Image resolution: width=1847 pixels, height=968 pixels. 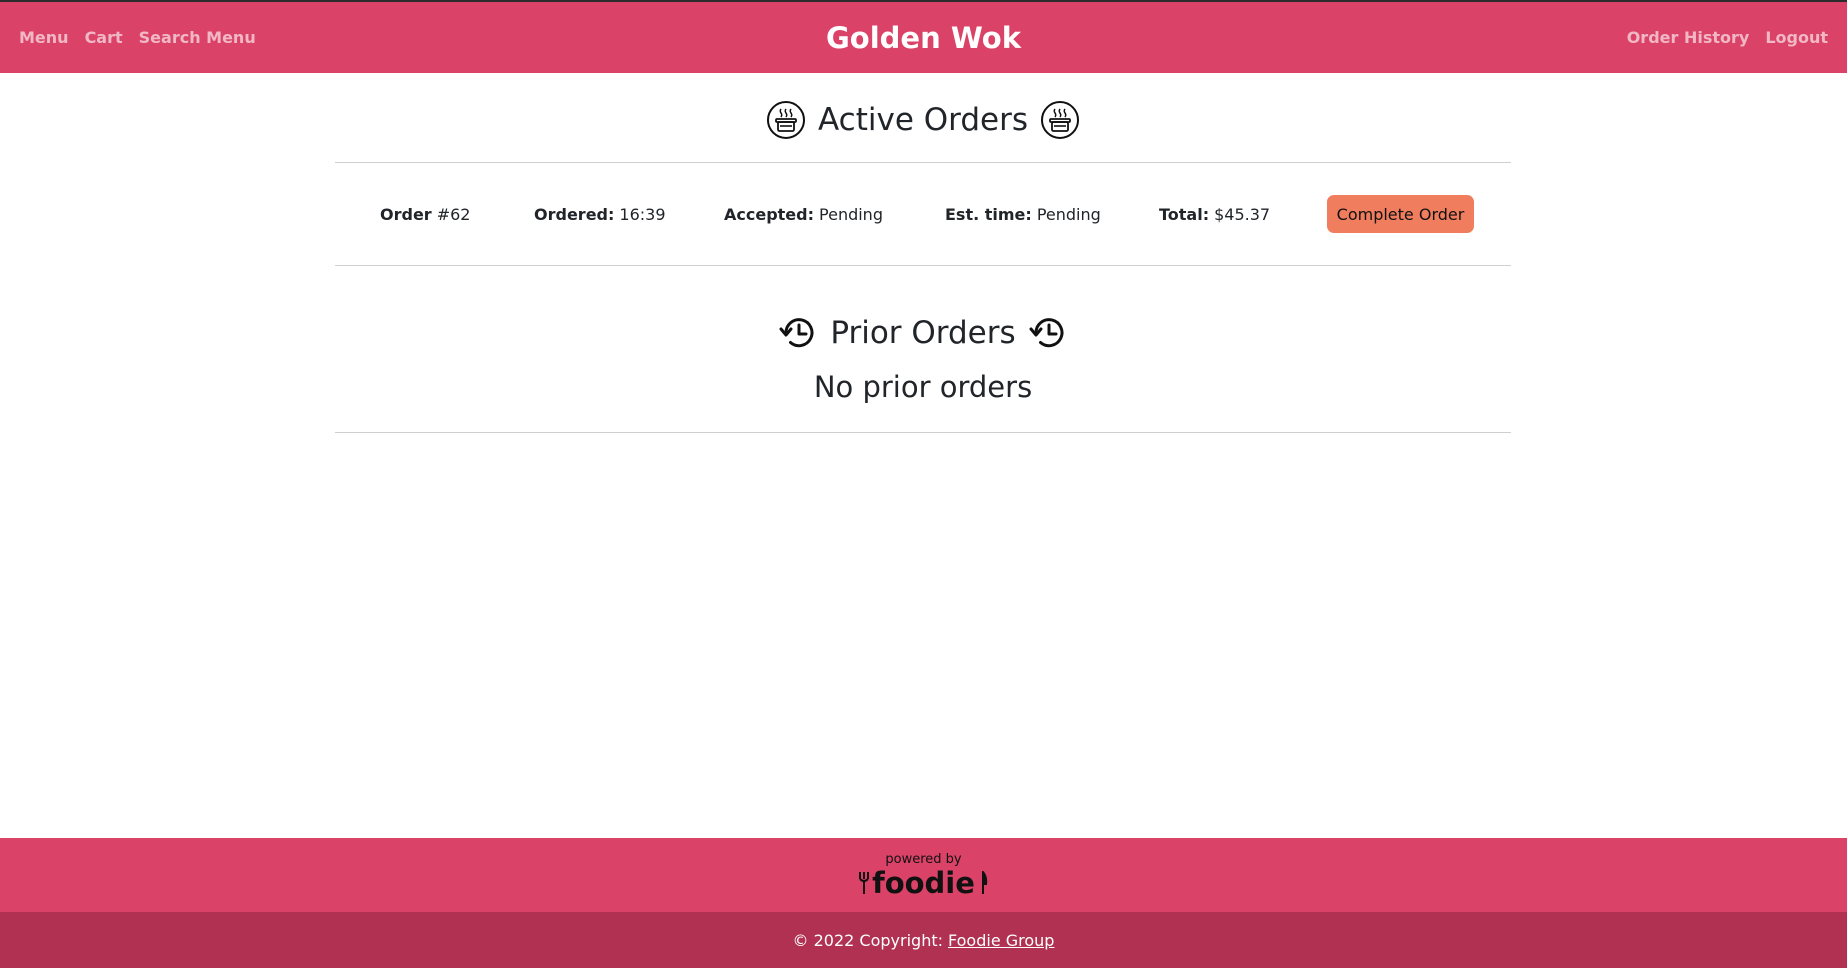 I want to click on ordered-time-field: Ordered: 16:39, so click(x=600, y=214).